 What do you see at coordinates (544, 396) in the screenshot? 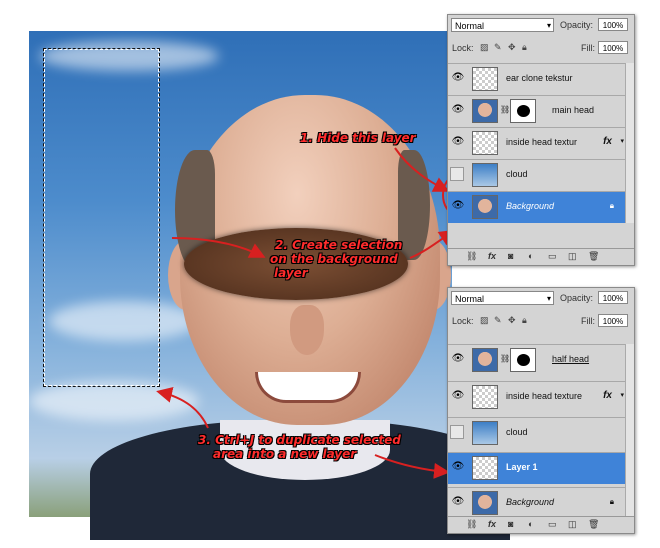
I see `layer-name: inside head texture` at bounding box center [544, 396].